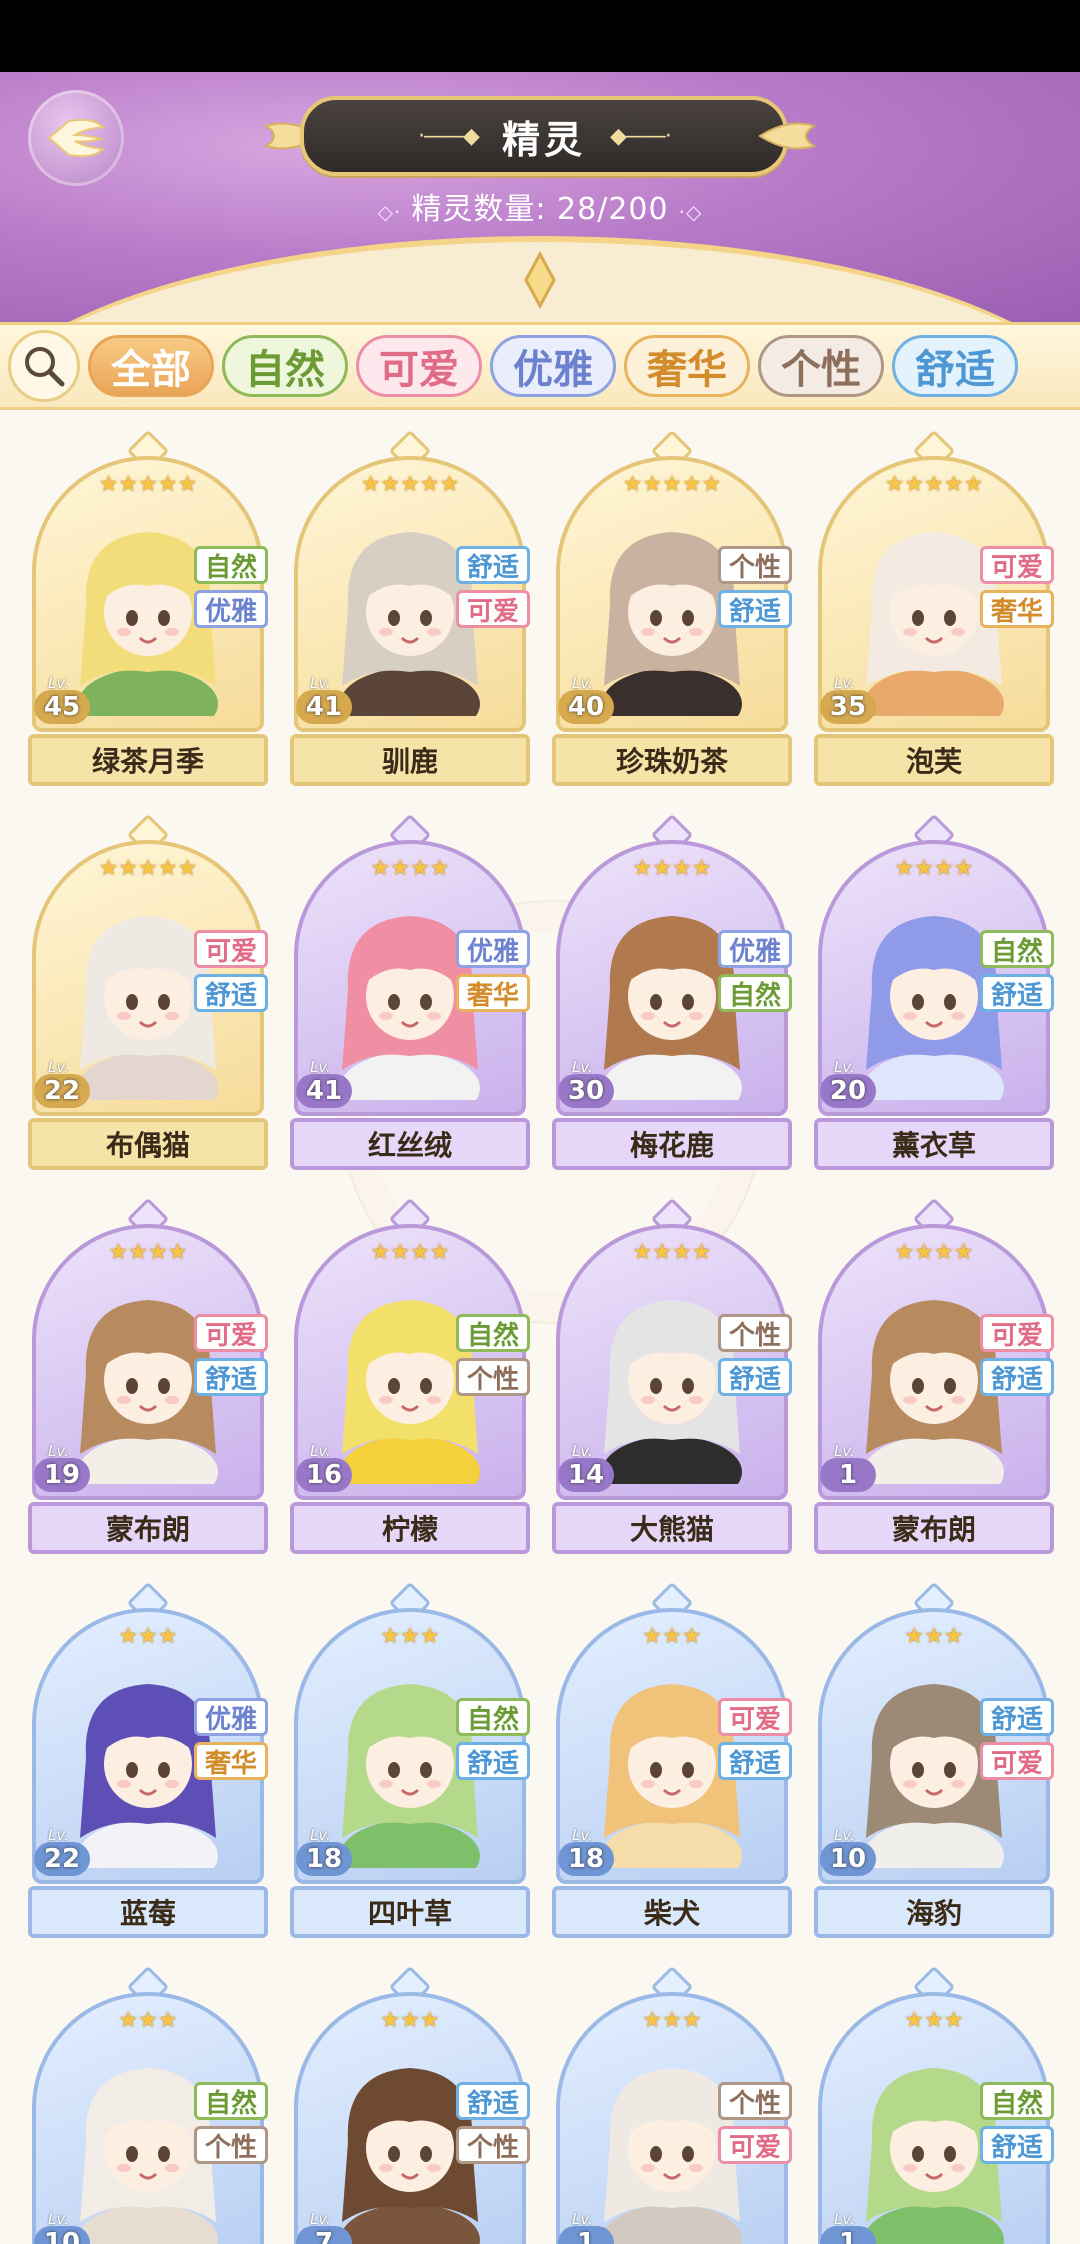 This screenshot has height=2244, width=1080. Describe the element at coordinates (553, 366) in the screenshot. I see `filter-chip-3: 优雅` at that location.